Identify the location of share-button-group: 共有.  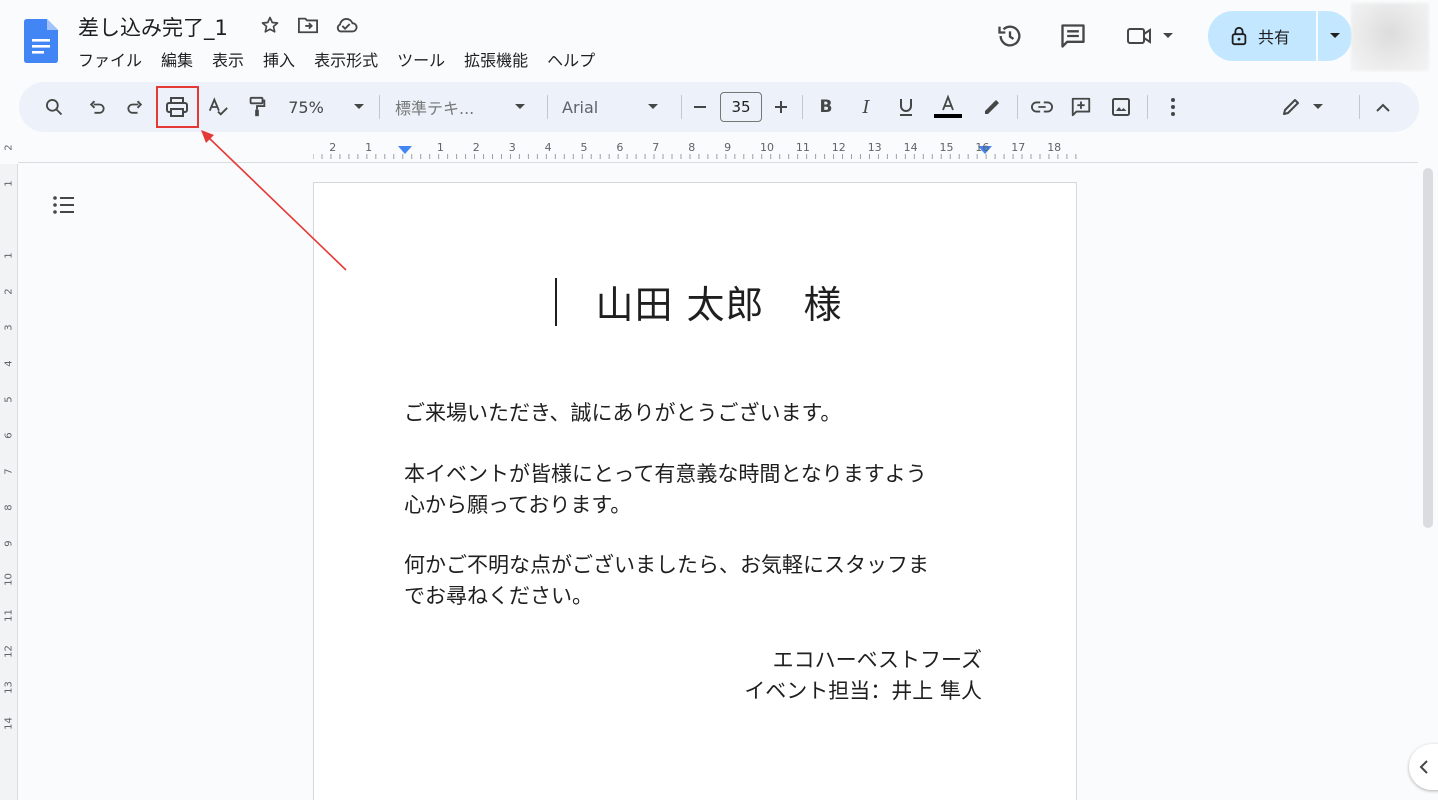
(1280, 36).